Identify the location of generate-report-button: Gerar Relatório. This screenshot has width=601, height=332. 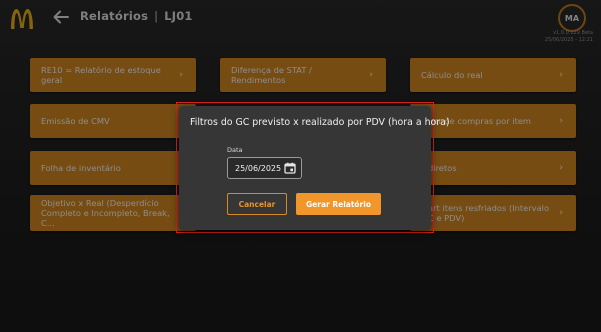
(338, 204).